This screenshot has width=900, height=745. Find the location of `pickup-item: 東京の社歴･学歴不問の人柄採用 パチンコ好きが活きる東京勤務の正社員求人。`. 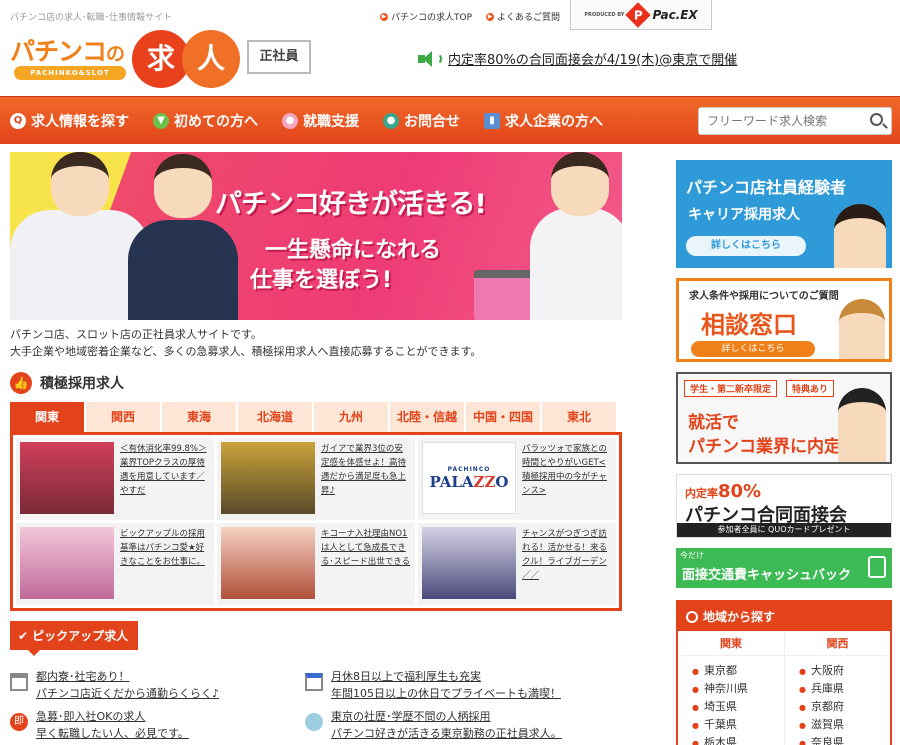

pickup-item: 東京の社歴･学歴不問の人柄採用 パチンコ好きが活きる東京勤務の正社員求人。 is located at coordinates (452, 725).